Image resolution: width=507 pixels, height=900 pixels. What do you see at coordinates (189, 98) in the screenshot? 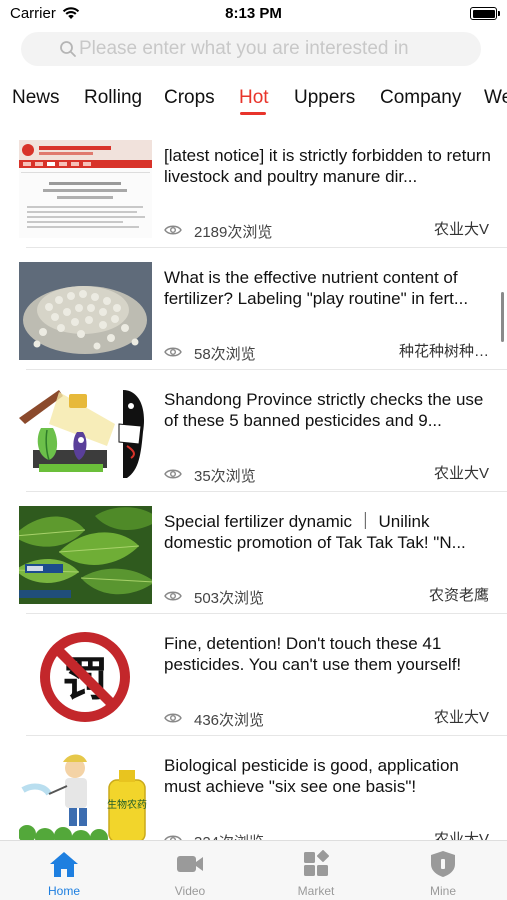
I see `tab-crops: Crops` at bounding box center [189, 98].